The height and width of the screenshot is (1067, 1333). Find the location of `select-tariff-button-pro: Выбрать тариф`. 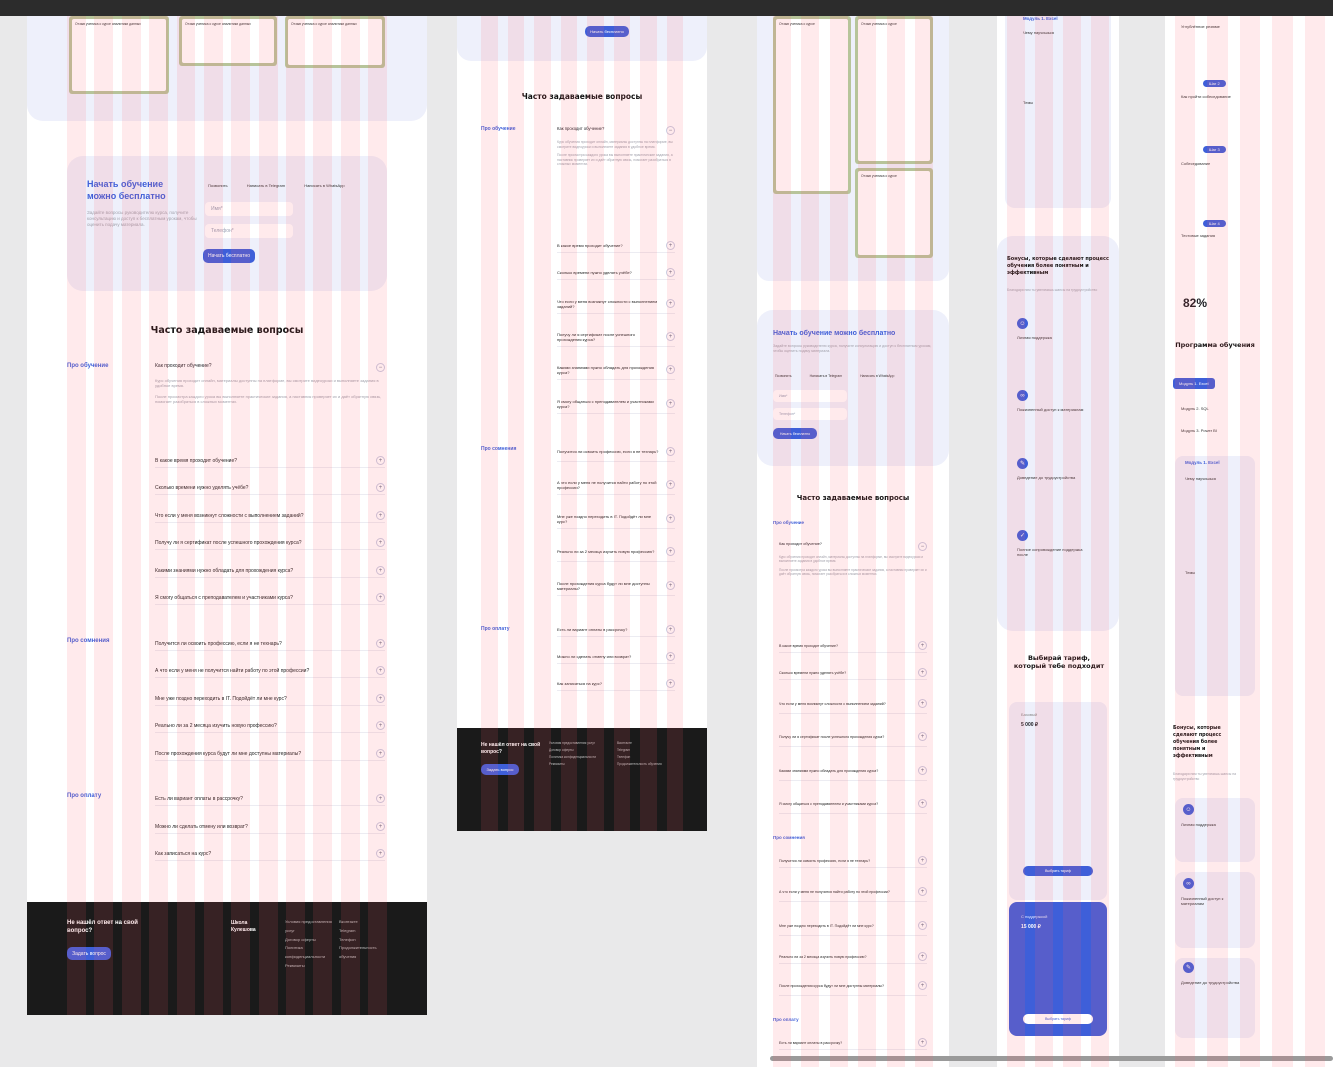

select-tariff-button-pro: Выбрать тариф is located at coordinates (1058, 1019).